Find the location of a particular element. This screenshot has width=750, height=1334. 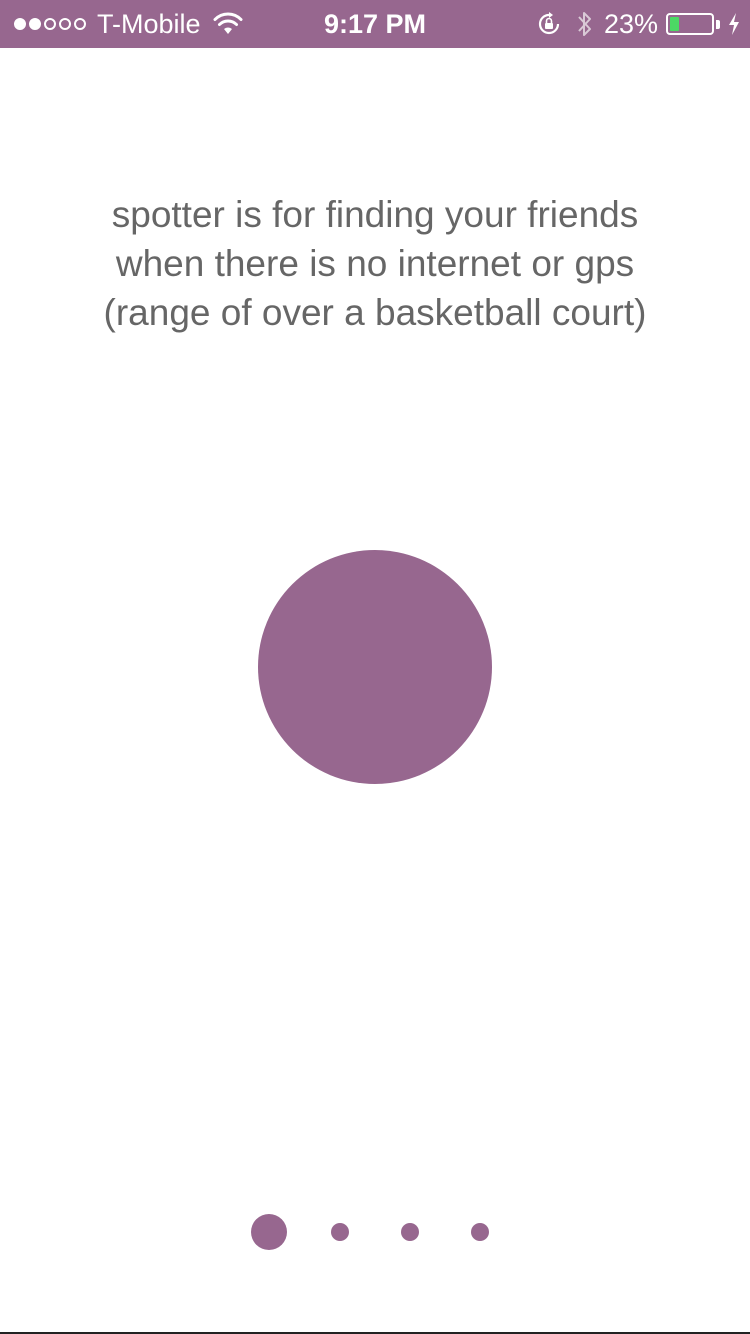

rotation-lock-icon is located at coordinates (549, 24).